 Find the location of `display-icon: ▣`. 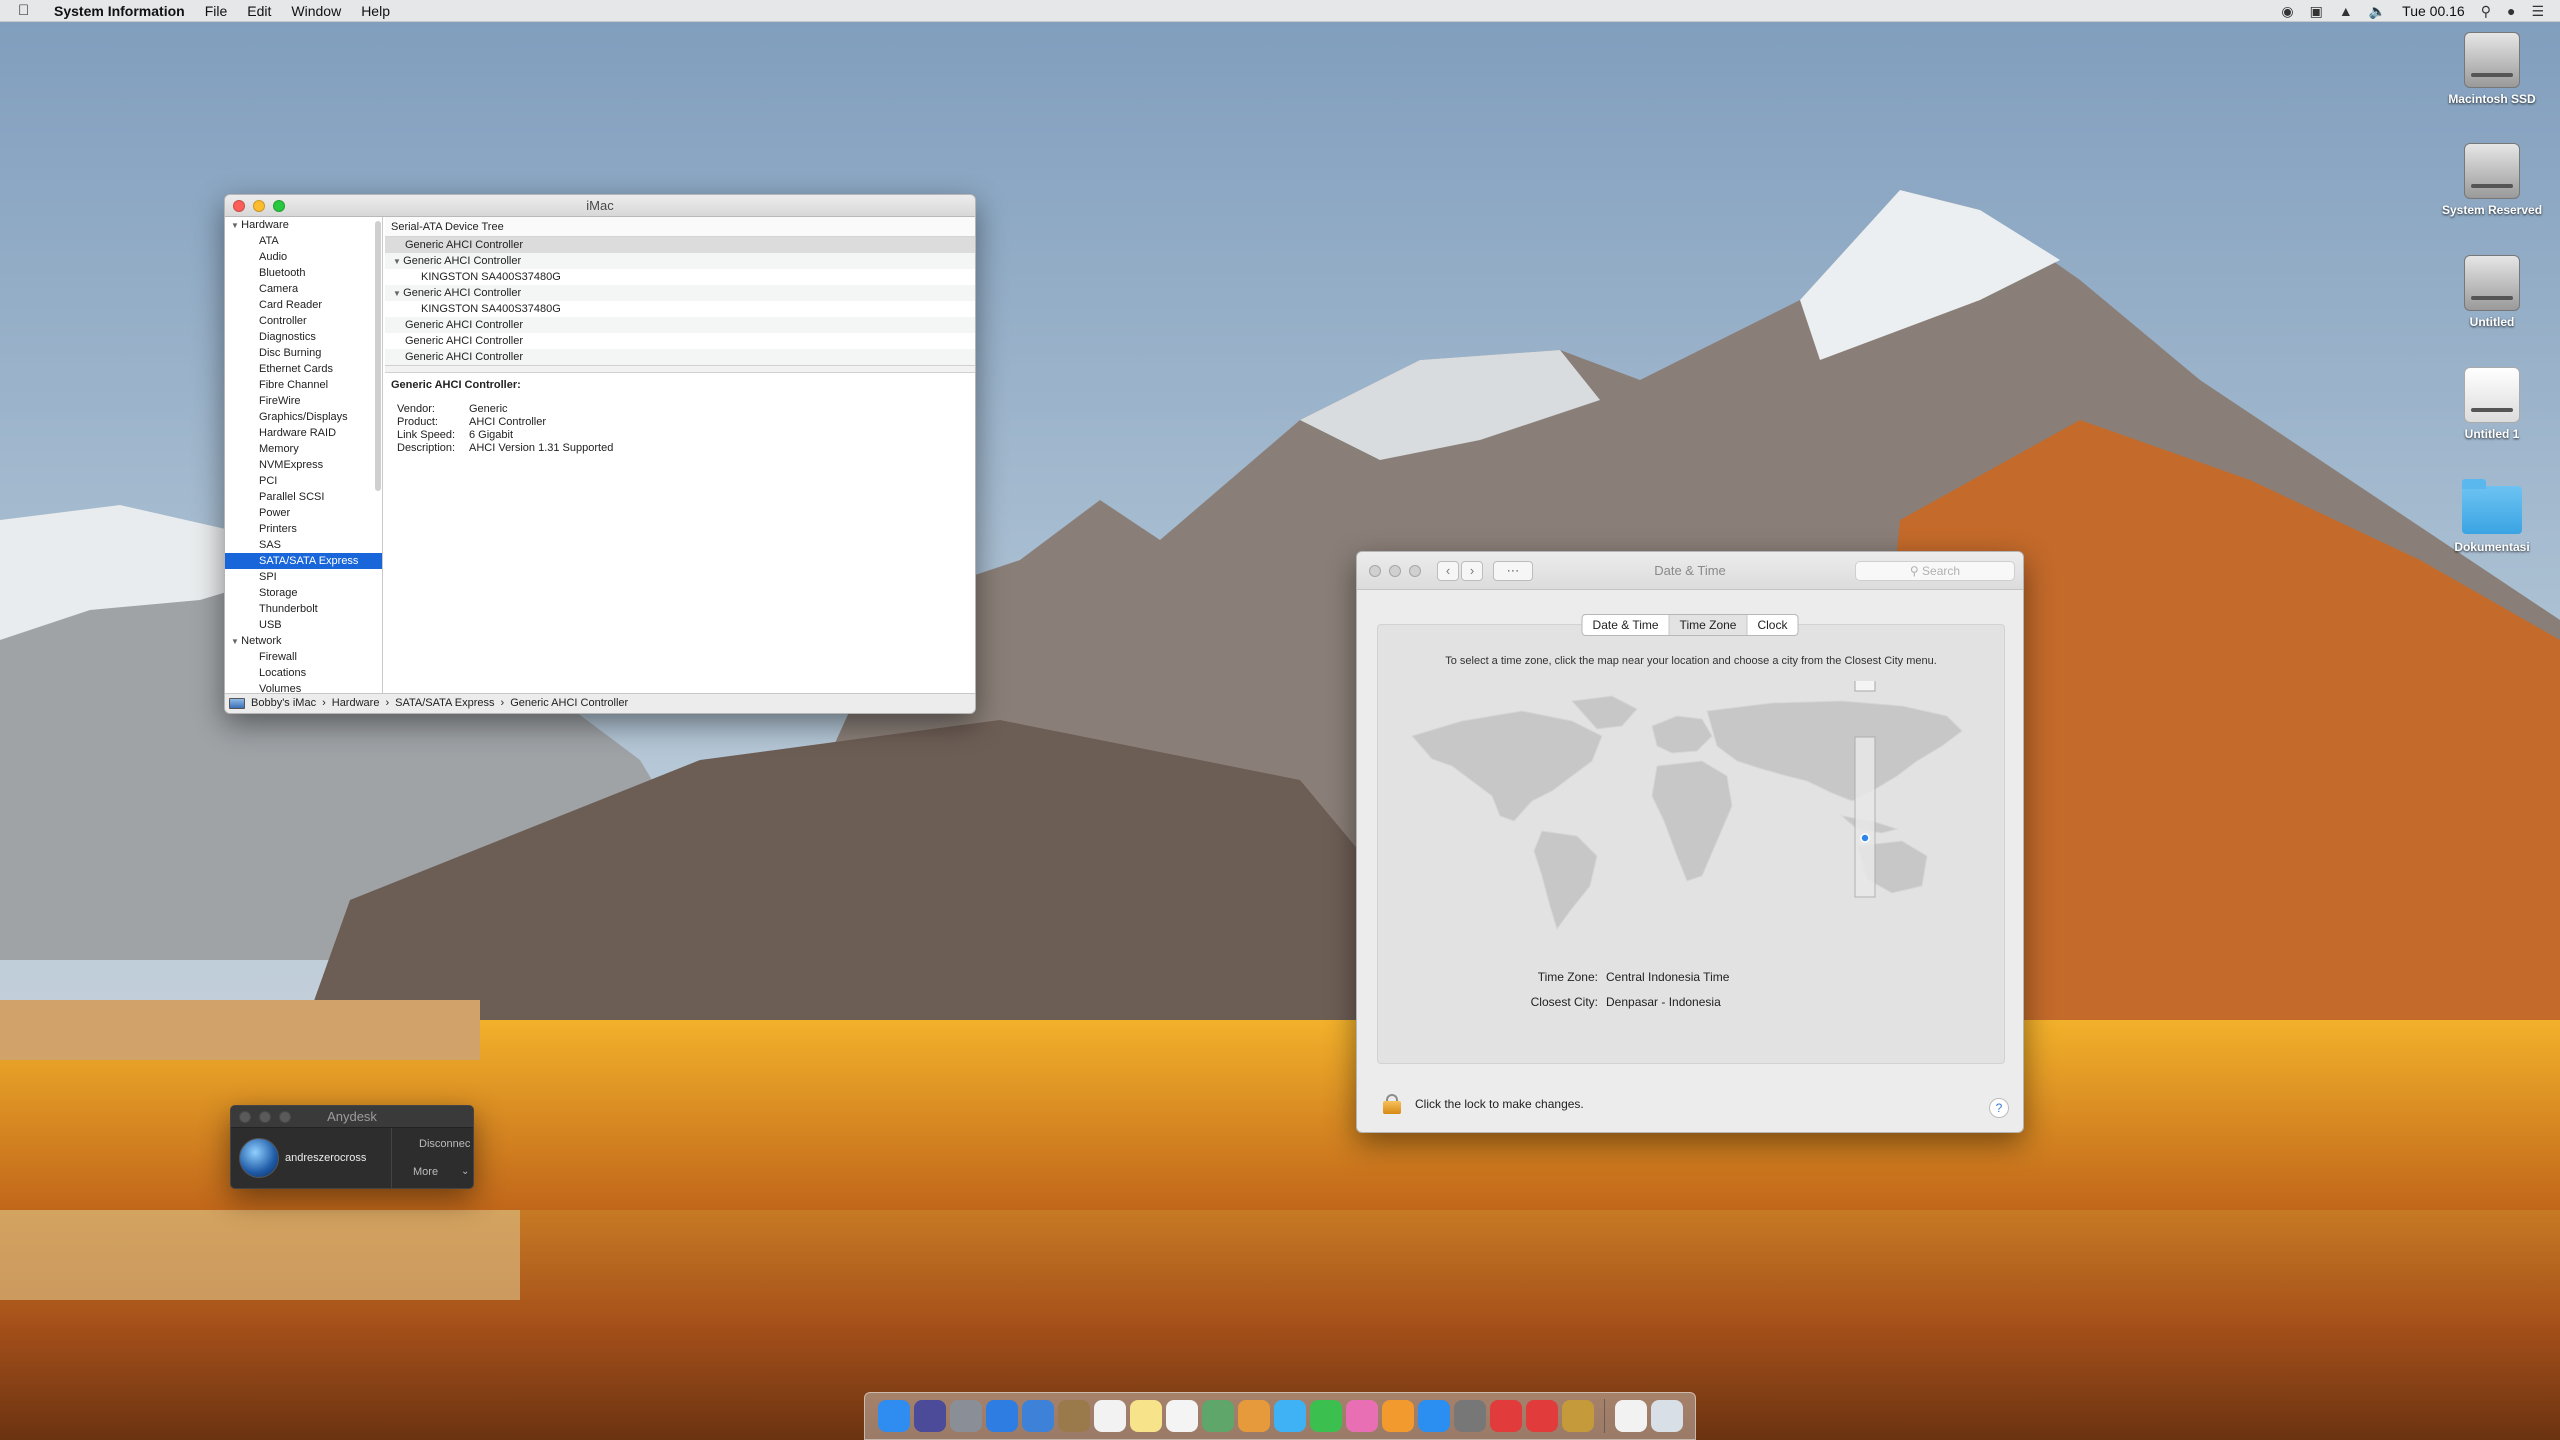

display-icon: ▣ is located at coordinates (2316, 11).